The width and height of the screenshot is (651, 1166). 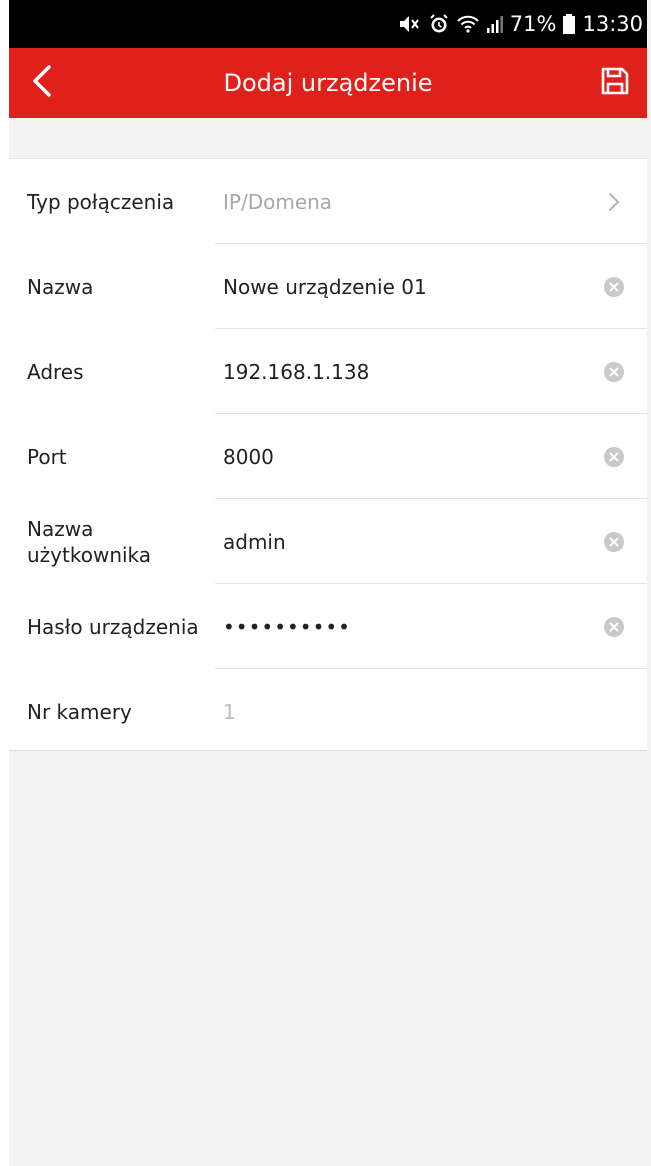 I want to click on mute-icon, so click(x=410, y=24).